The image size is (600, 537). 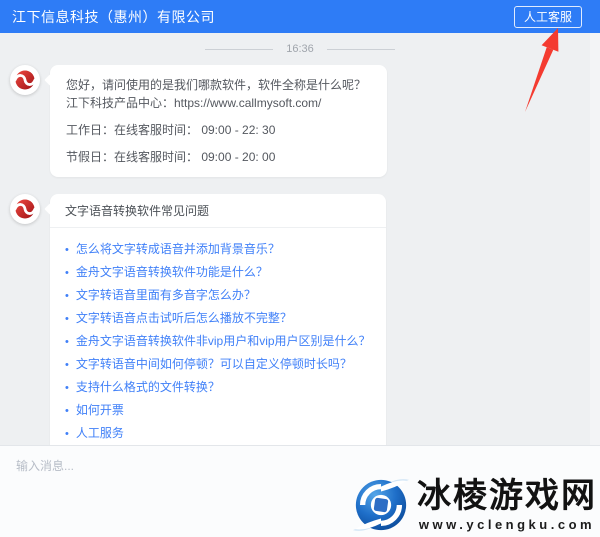 What do you see at coordinates (218, 411) in the screenshot?
I see `faq-link: 如何开票` at bounding box center [218, 411].